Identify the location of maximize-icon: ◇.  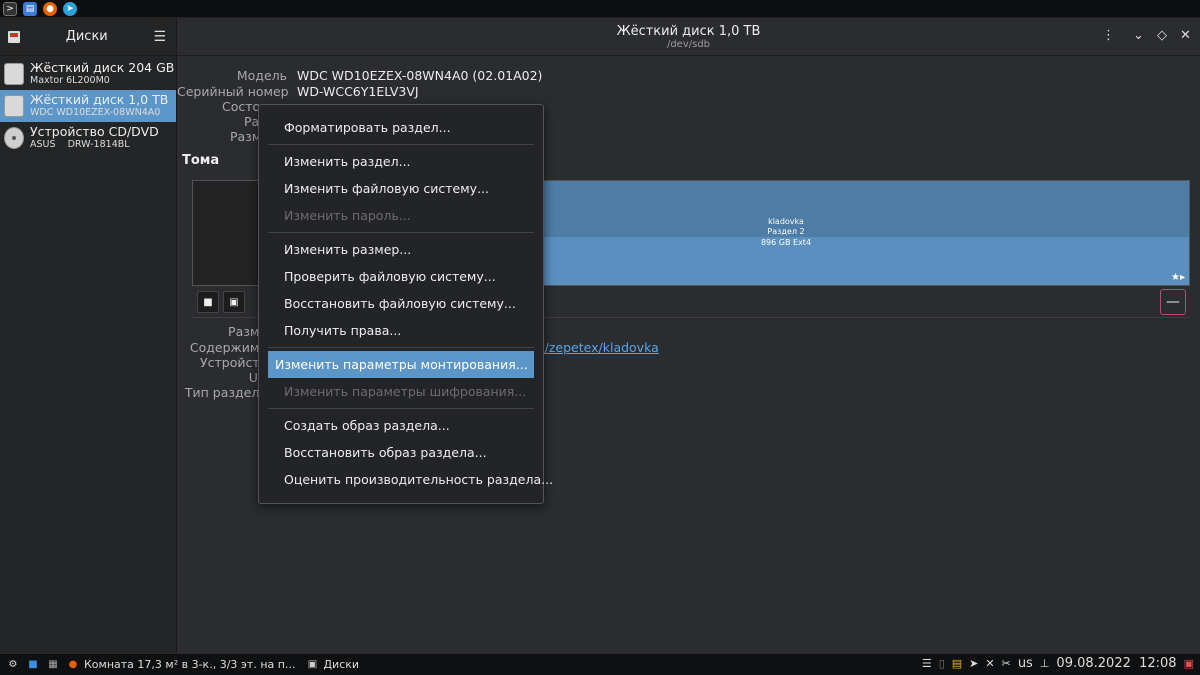
(1162, 35).